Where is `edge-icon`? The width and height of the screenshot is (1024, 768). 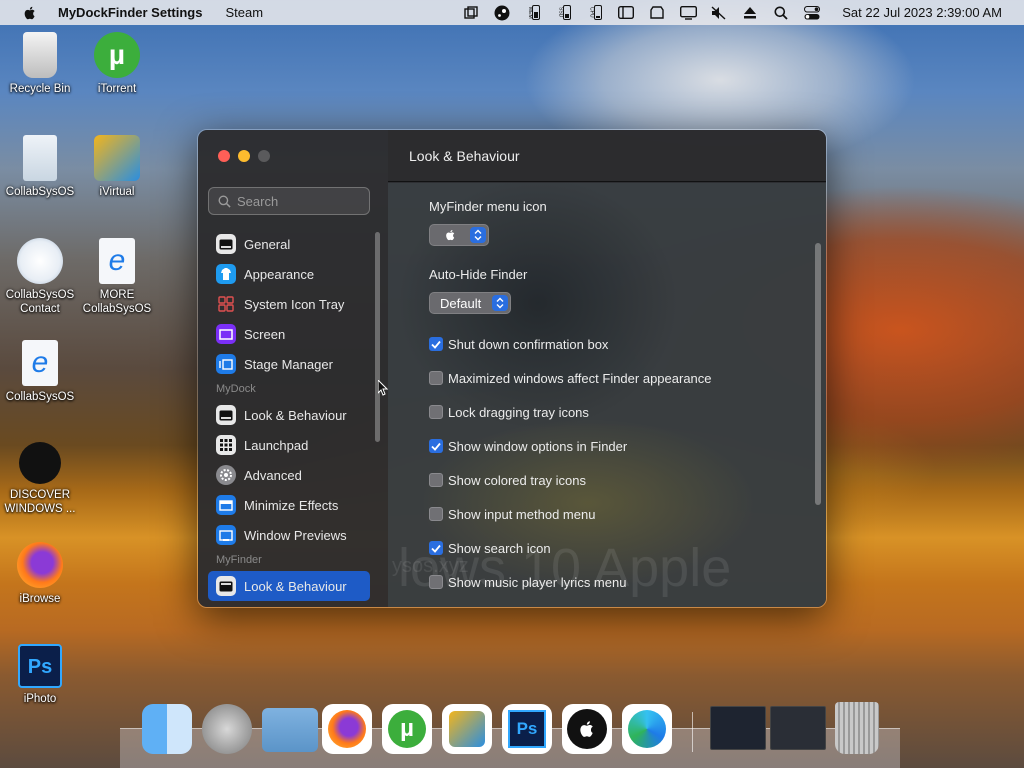 edge-icon is located at coordinates (647, 729).